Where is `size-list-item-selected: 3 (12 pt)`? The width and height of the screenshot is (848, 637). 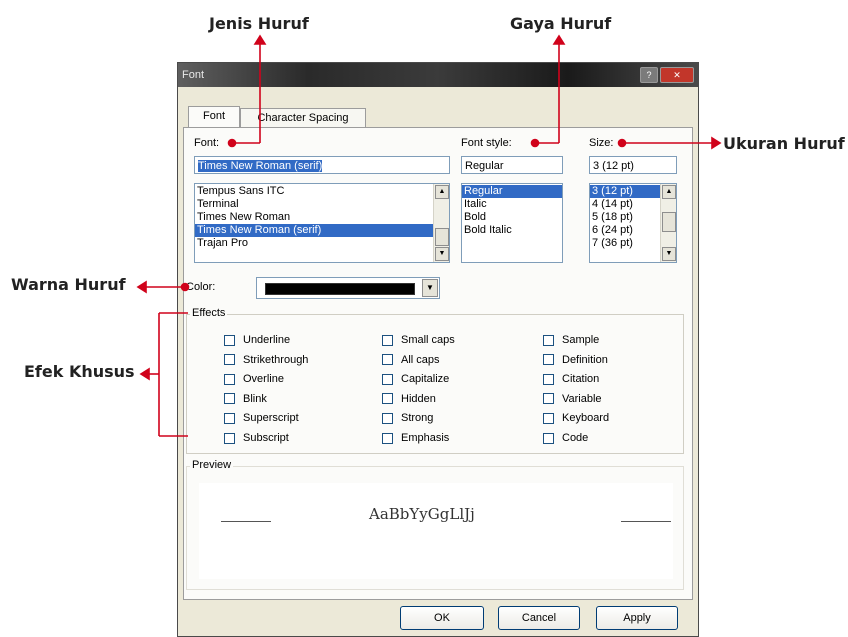
size-list-item-selected: 3 (12 pt) is located at coordinates (625, 191).